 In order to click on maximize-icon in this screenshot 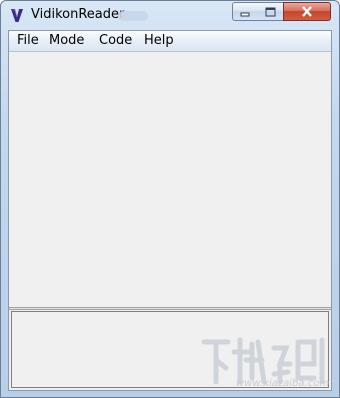, I will do `click(270, 11)`.